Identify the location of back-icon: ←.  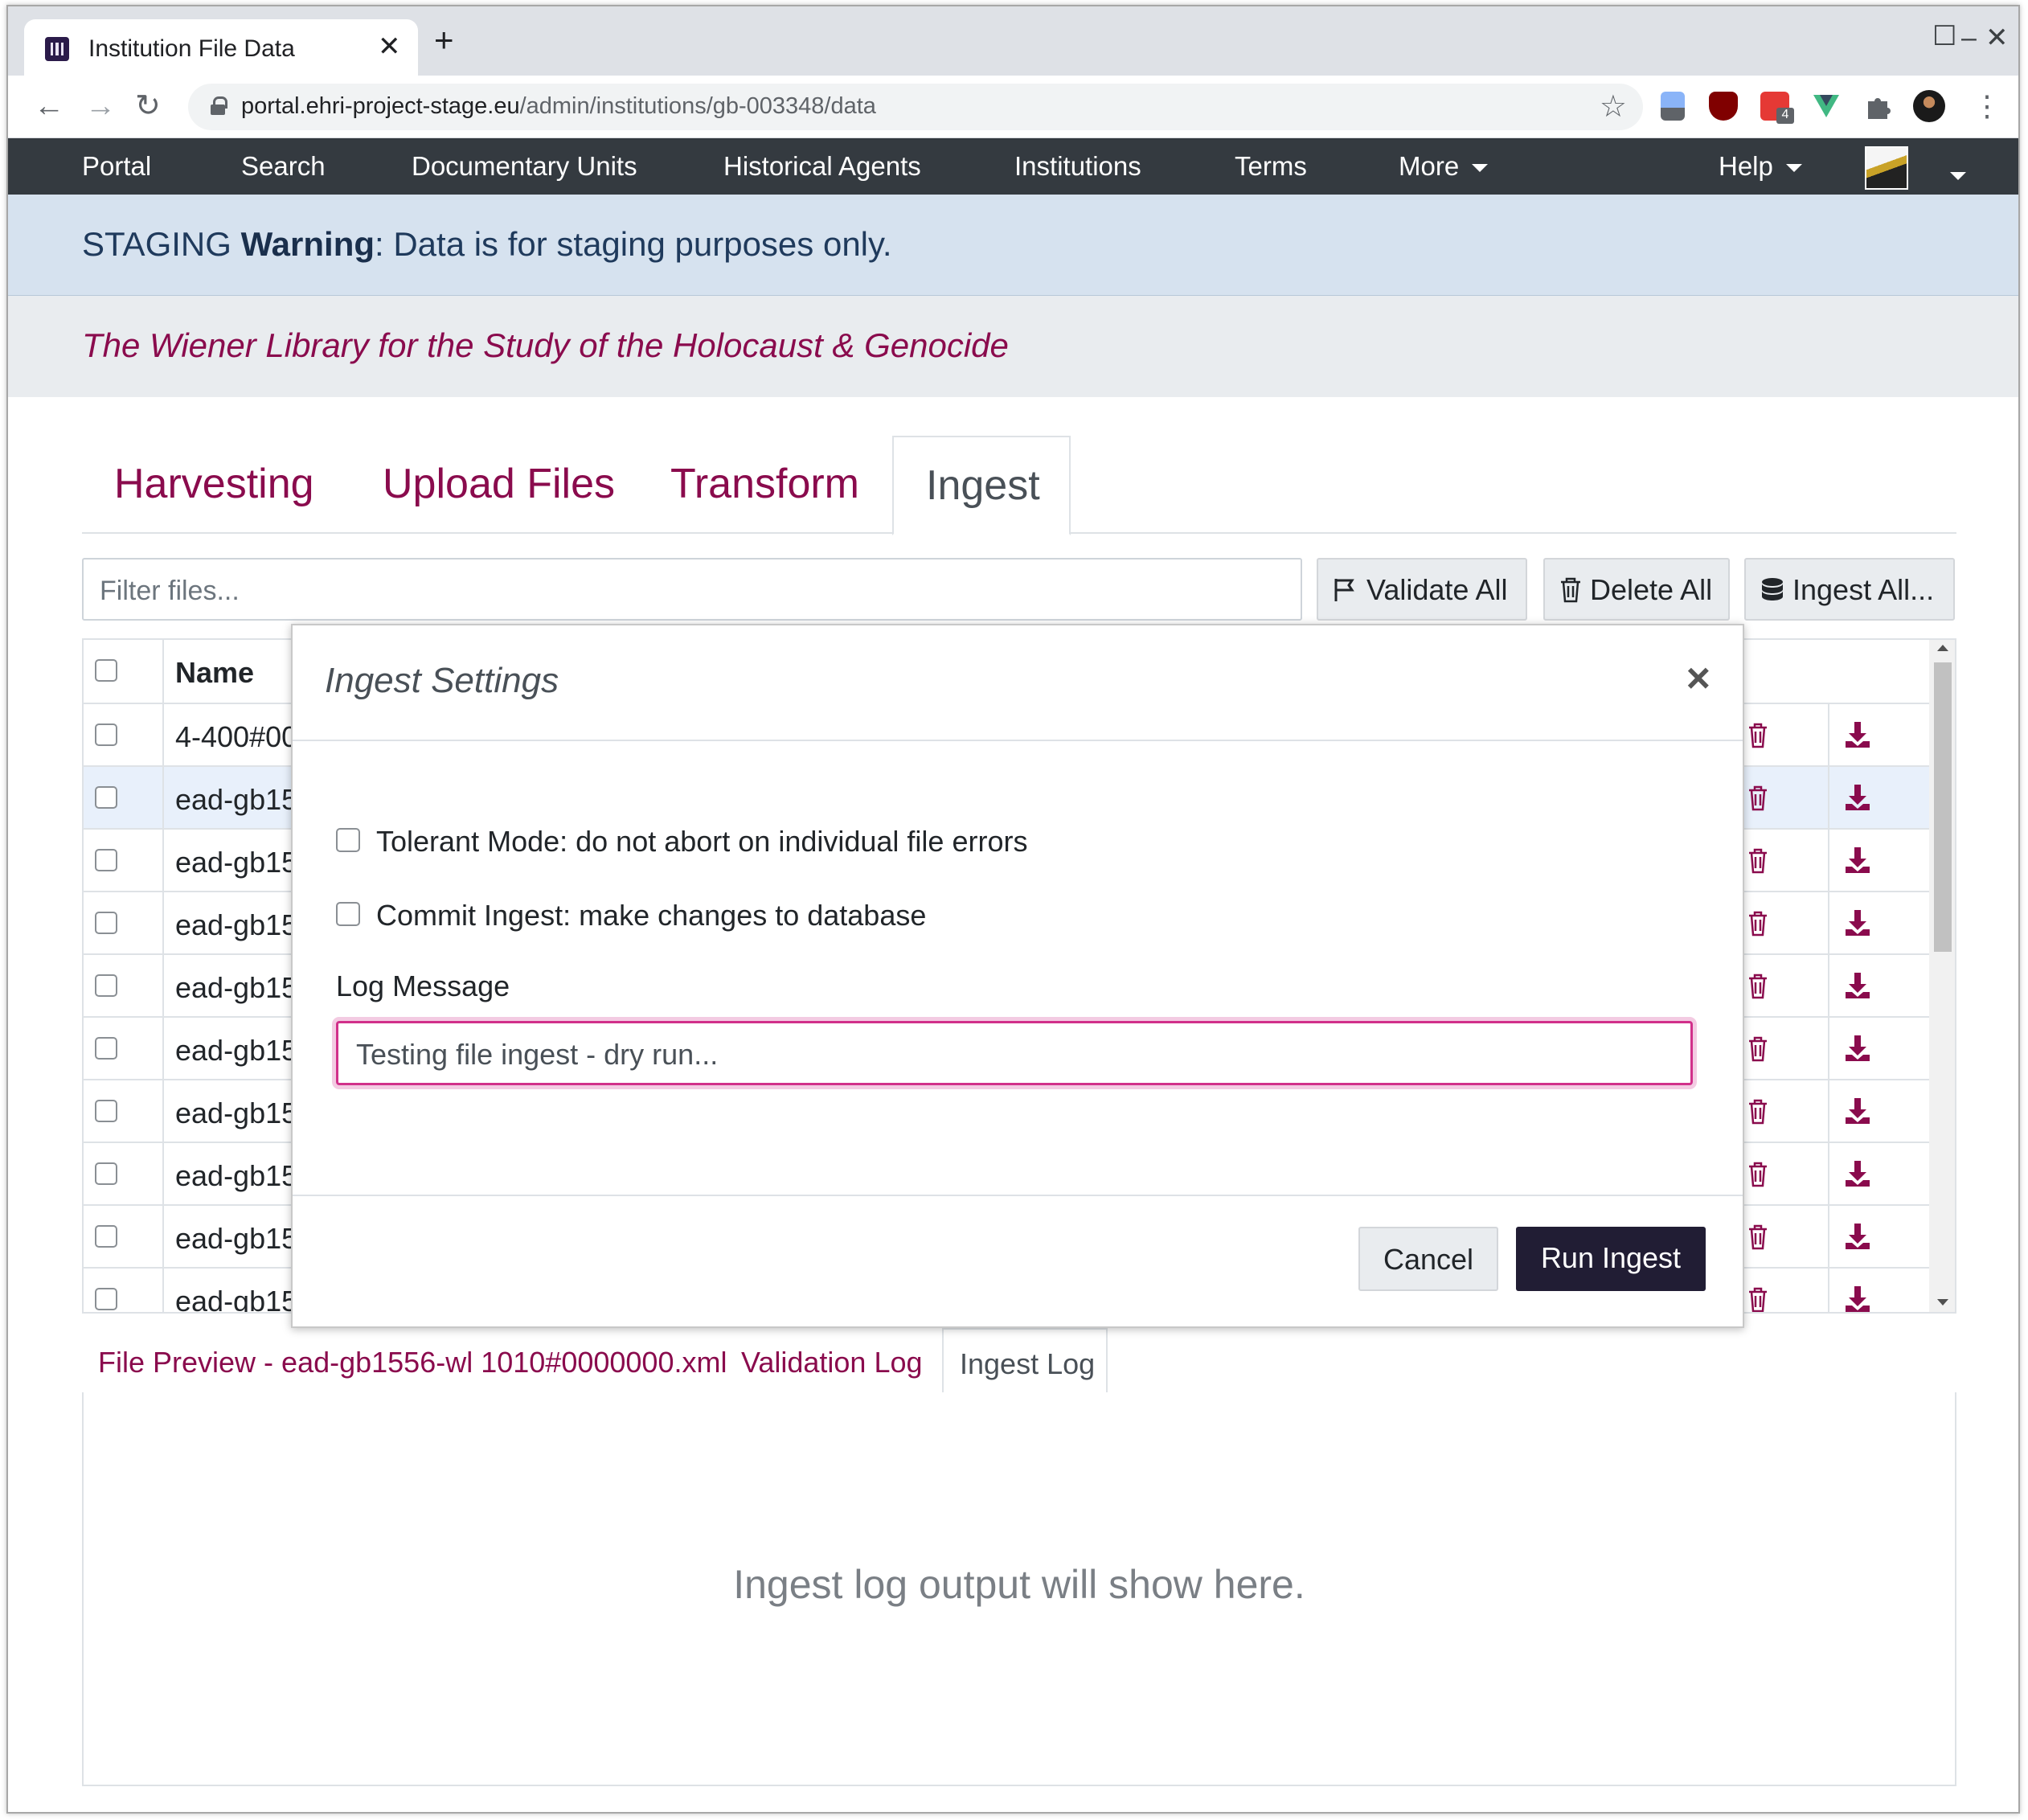
(49, 106).